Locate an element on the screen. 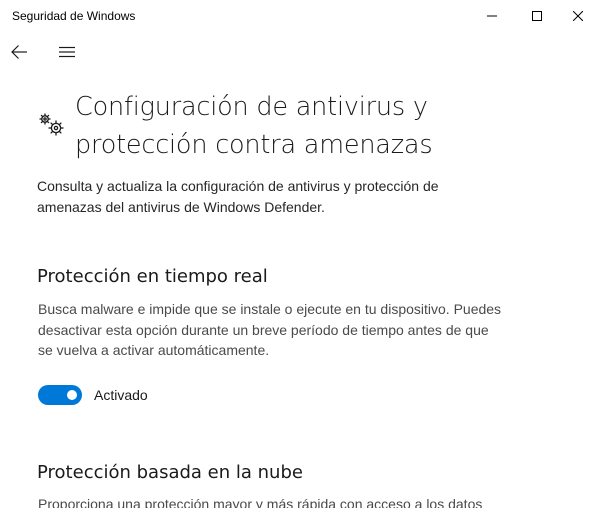 The image size is (597, 508). close-icon is located at coordinates (578, 16).